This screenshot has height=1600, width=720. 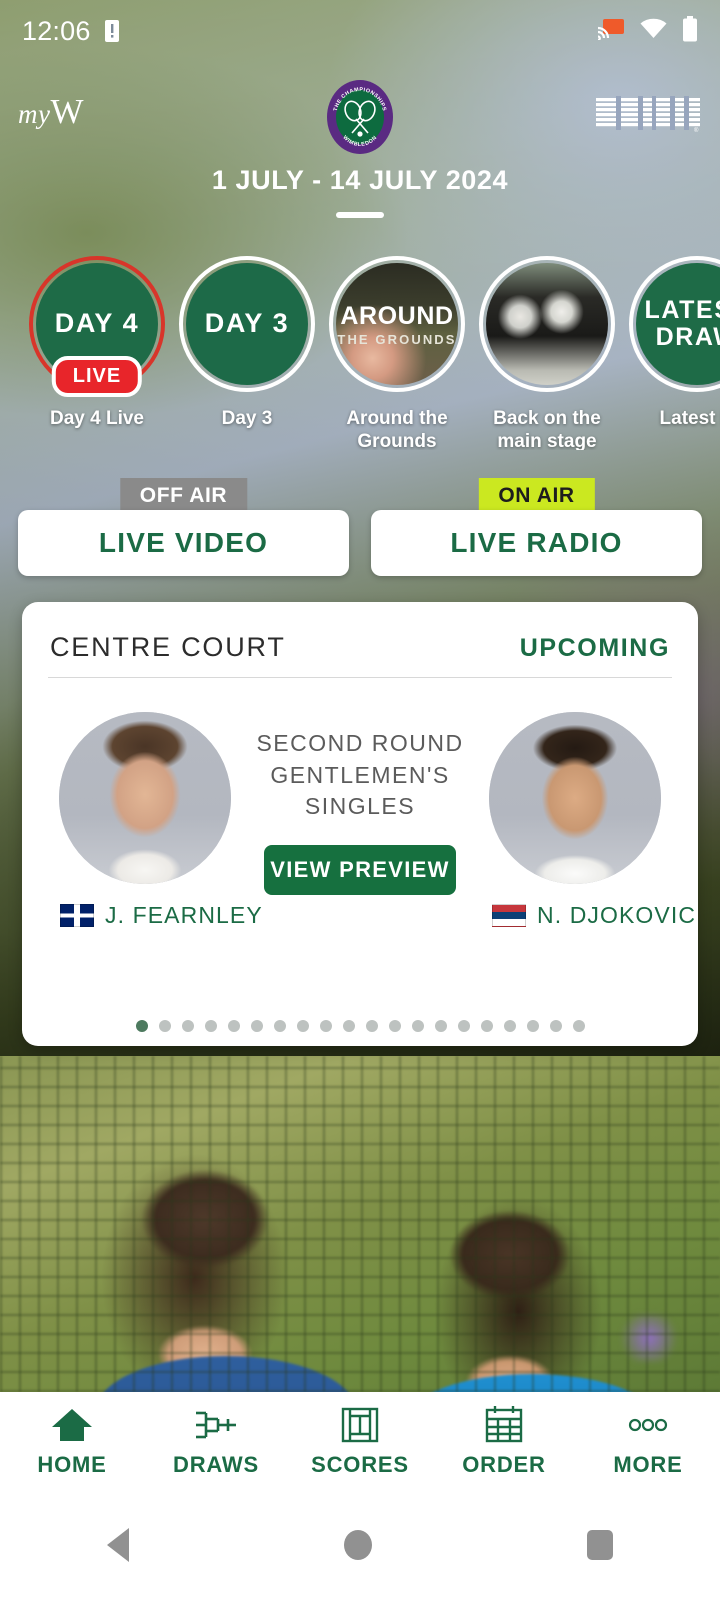 I want to click on status-bar-right, so click(x=647, y=31).